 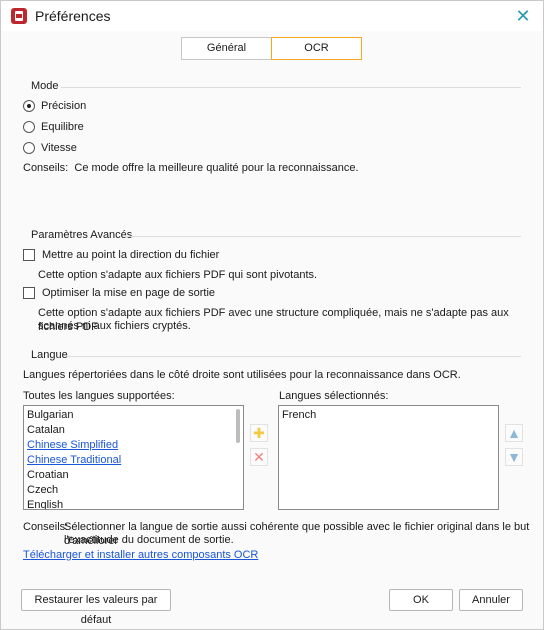 I want to click on optimize-layout-description-2: scannés ni aux fichiers cryptés., so click(x=114, y=326).